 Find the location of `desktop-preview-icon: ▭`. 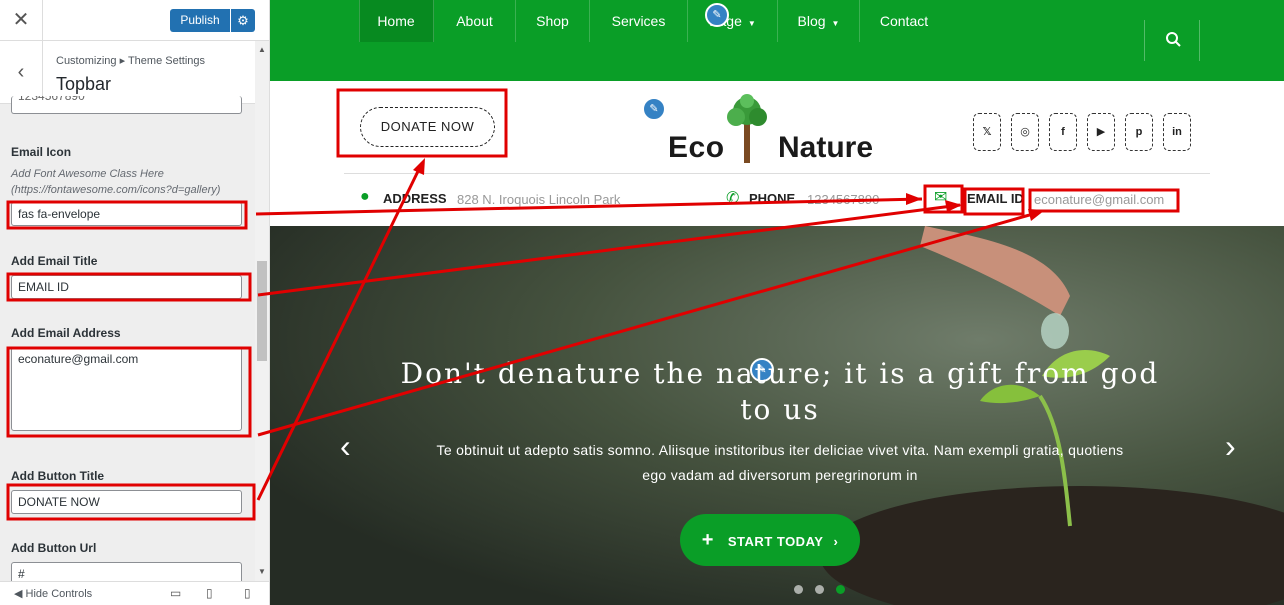

desktop-preview-icon: ▭ is located at coordinates (175, 593).